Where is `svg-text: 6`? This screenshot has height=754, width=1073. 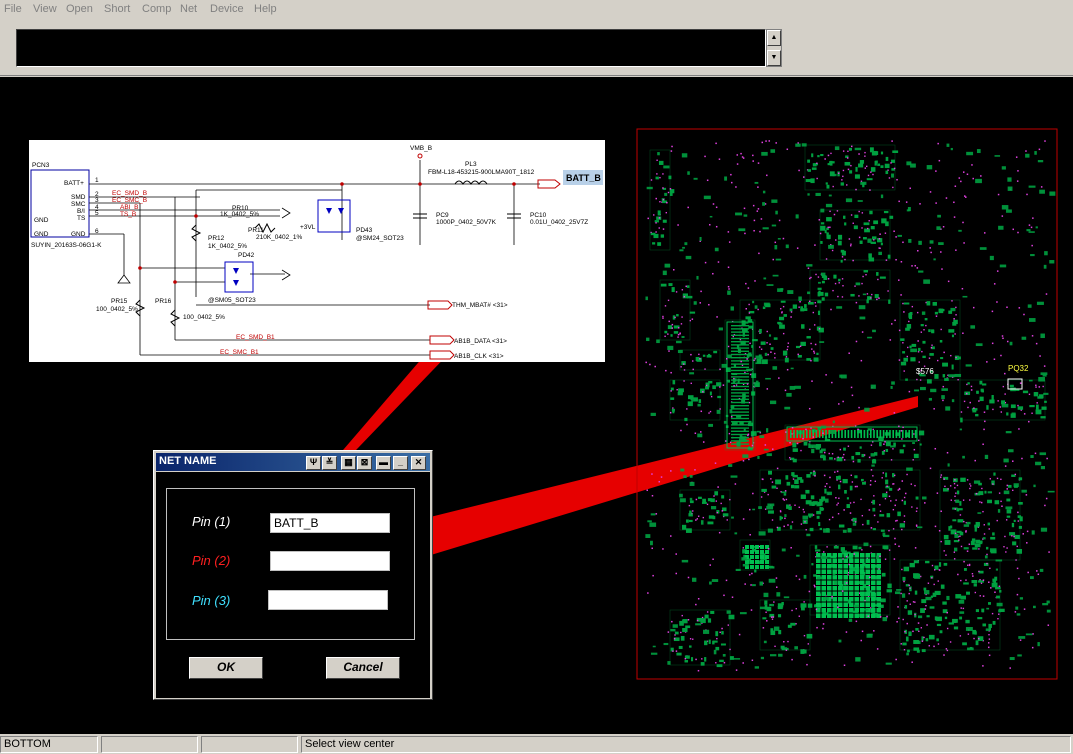
svg-text: 6 is located at coordinates (97, 231).